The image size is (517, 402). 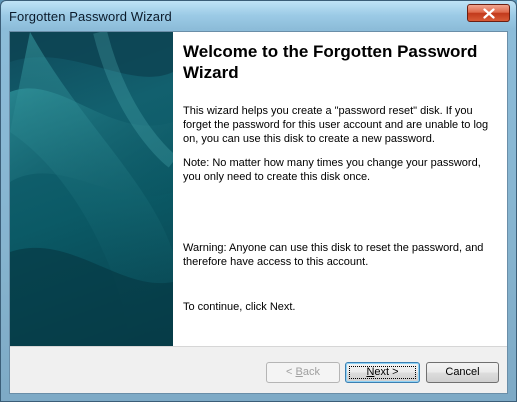 I want to click on back-button-label: ack, so click(x=311, y=372).